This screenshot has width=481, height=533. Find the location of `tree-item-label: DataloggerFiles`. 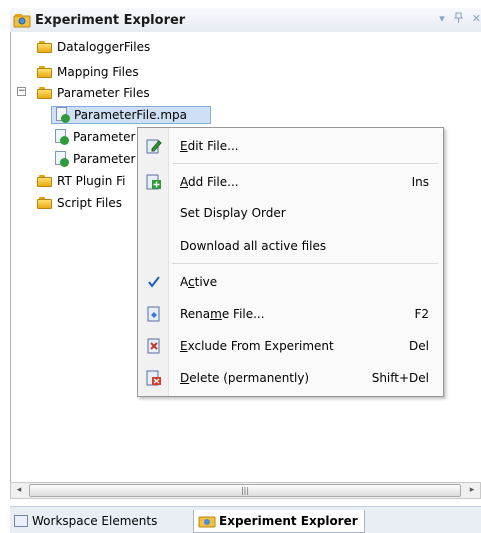

tree-item-label: DataloggerFiles is located at coordinates (104, 47).